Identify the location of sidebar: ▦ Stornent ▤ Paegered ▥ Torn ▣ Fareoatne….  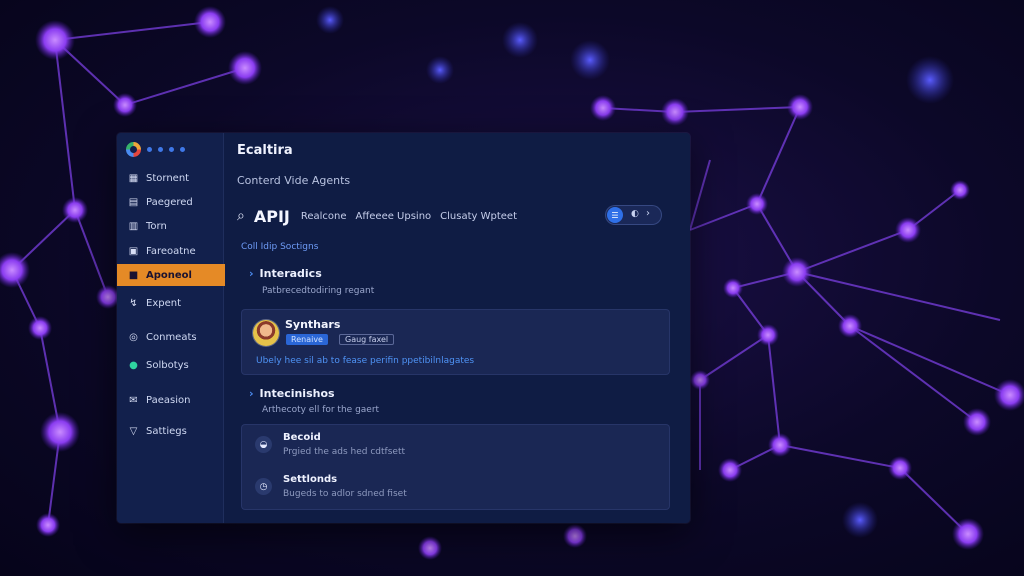
(171, 328).